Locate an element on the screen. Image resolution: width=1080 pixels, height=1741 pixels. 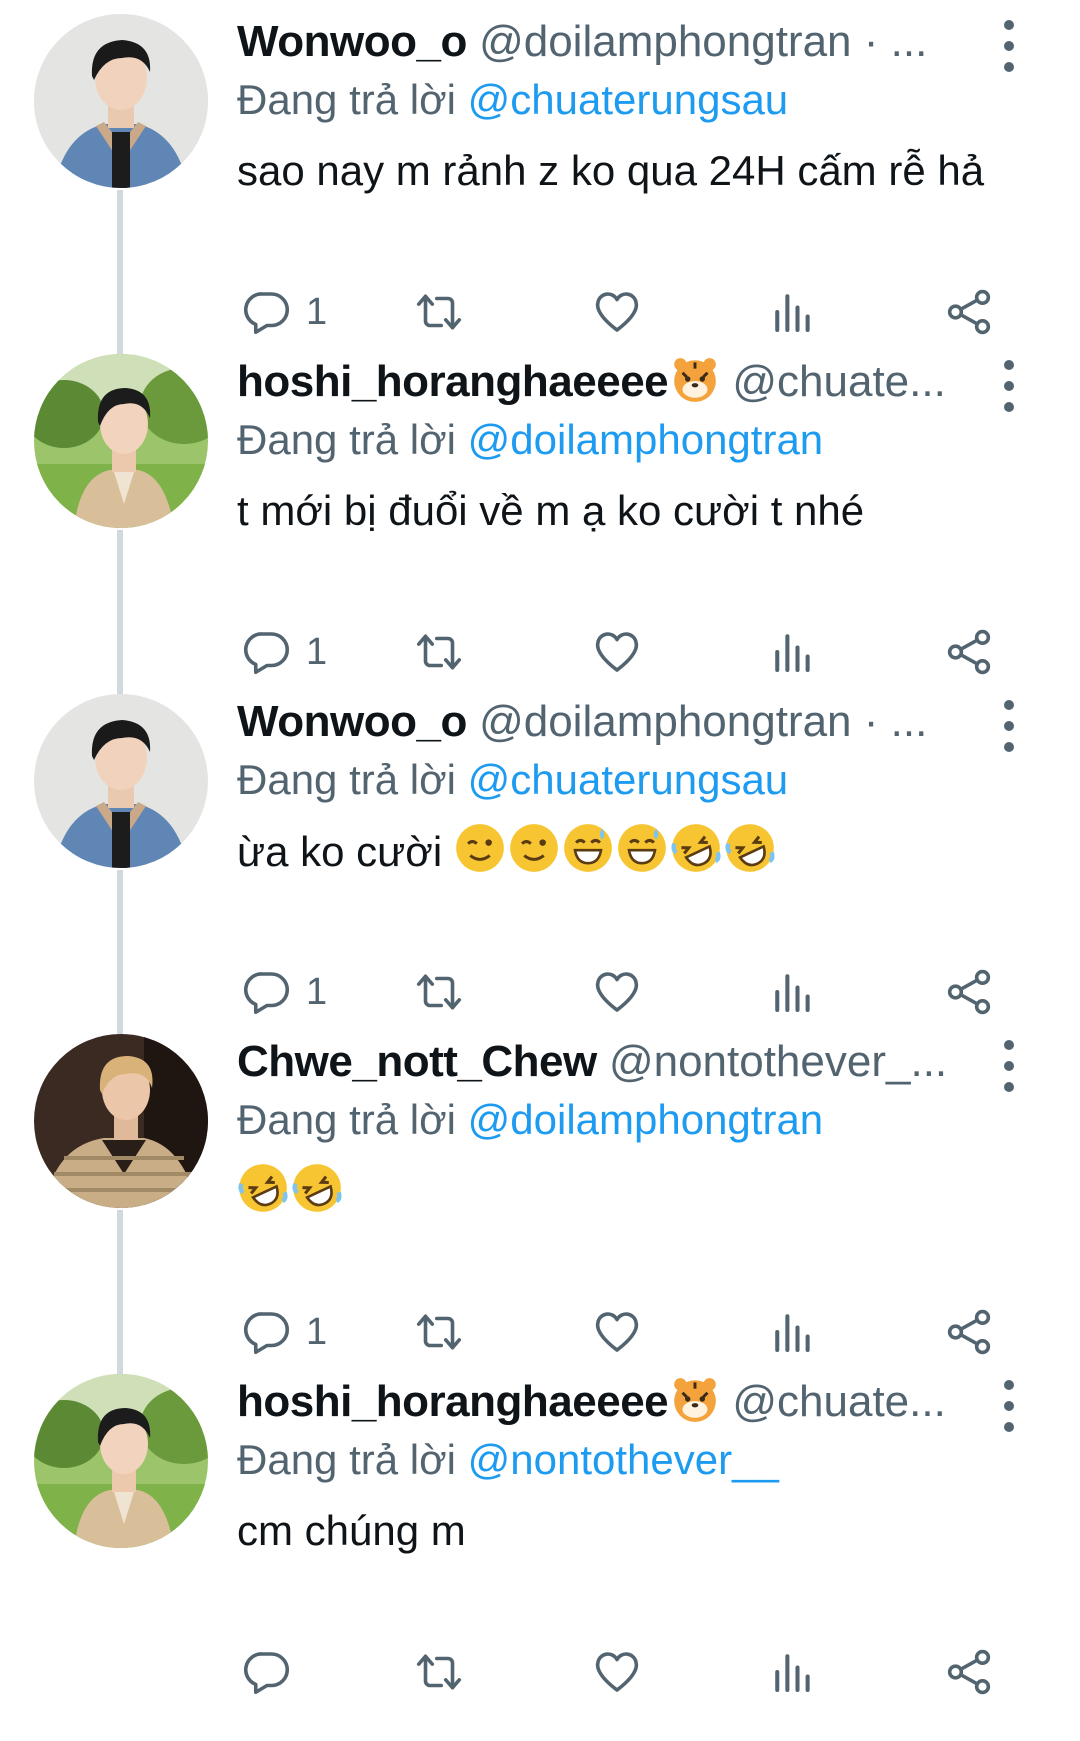
tweet-text: sao nay m rảnh z ko qua 24H cấm rễ hả is located at coordinates (611, 170).